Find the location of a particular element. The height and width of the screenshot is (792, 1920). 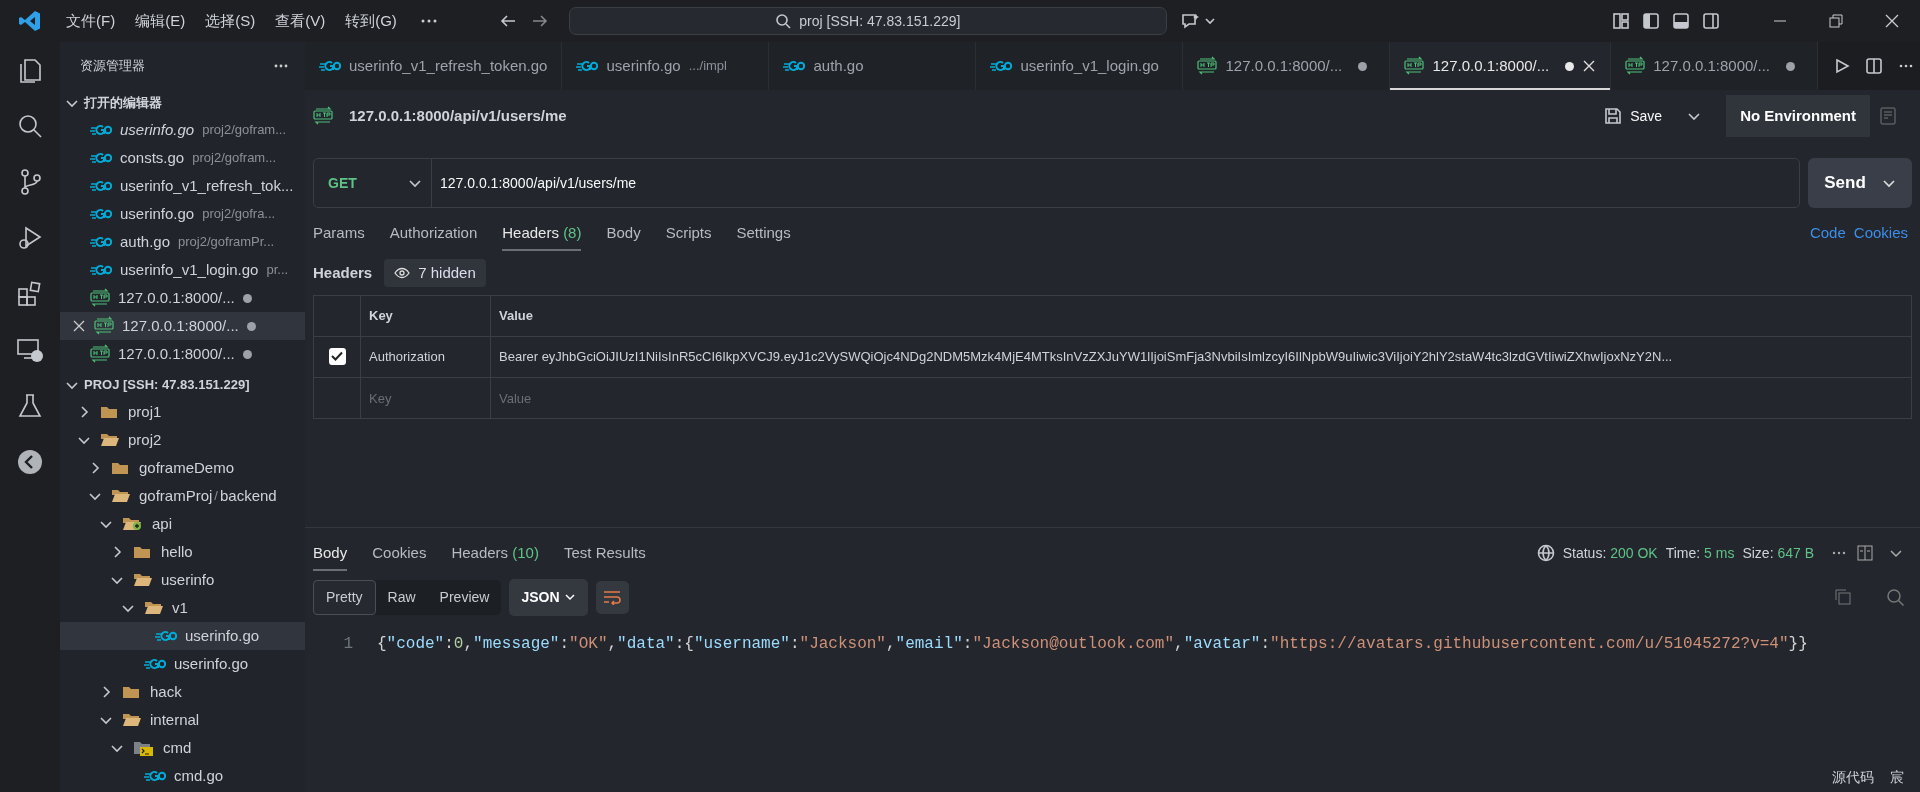

editor-tab: auth.go is located at coordinates (873, 66).